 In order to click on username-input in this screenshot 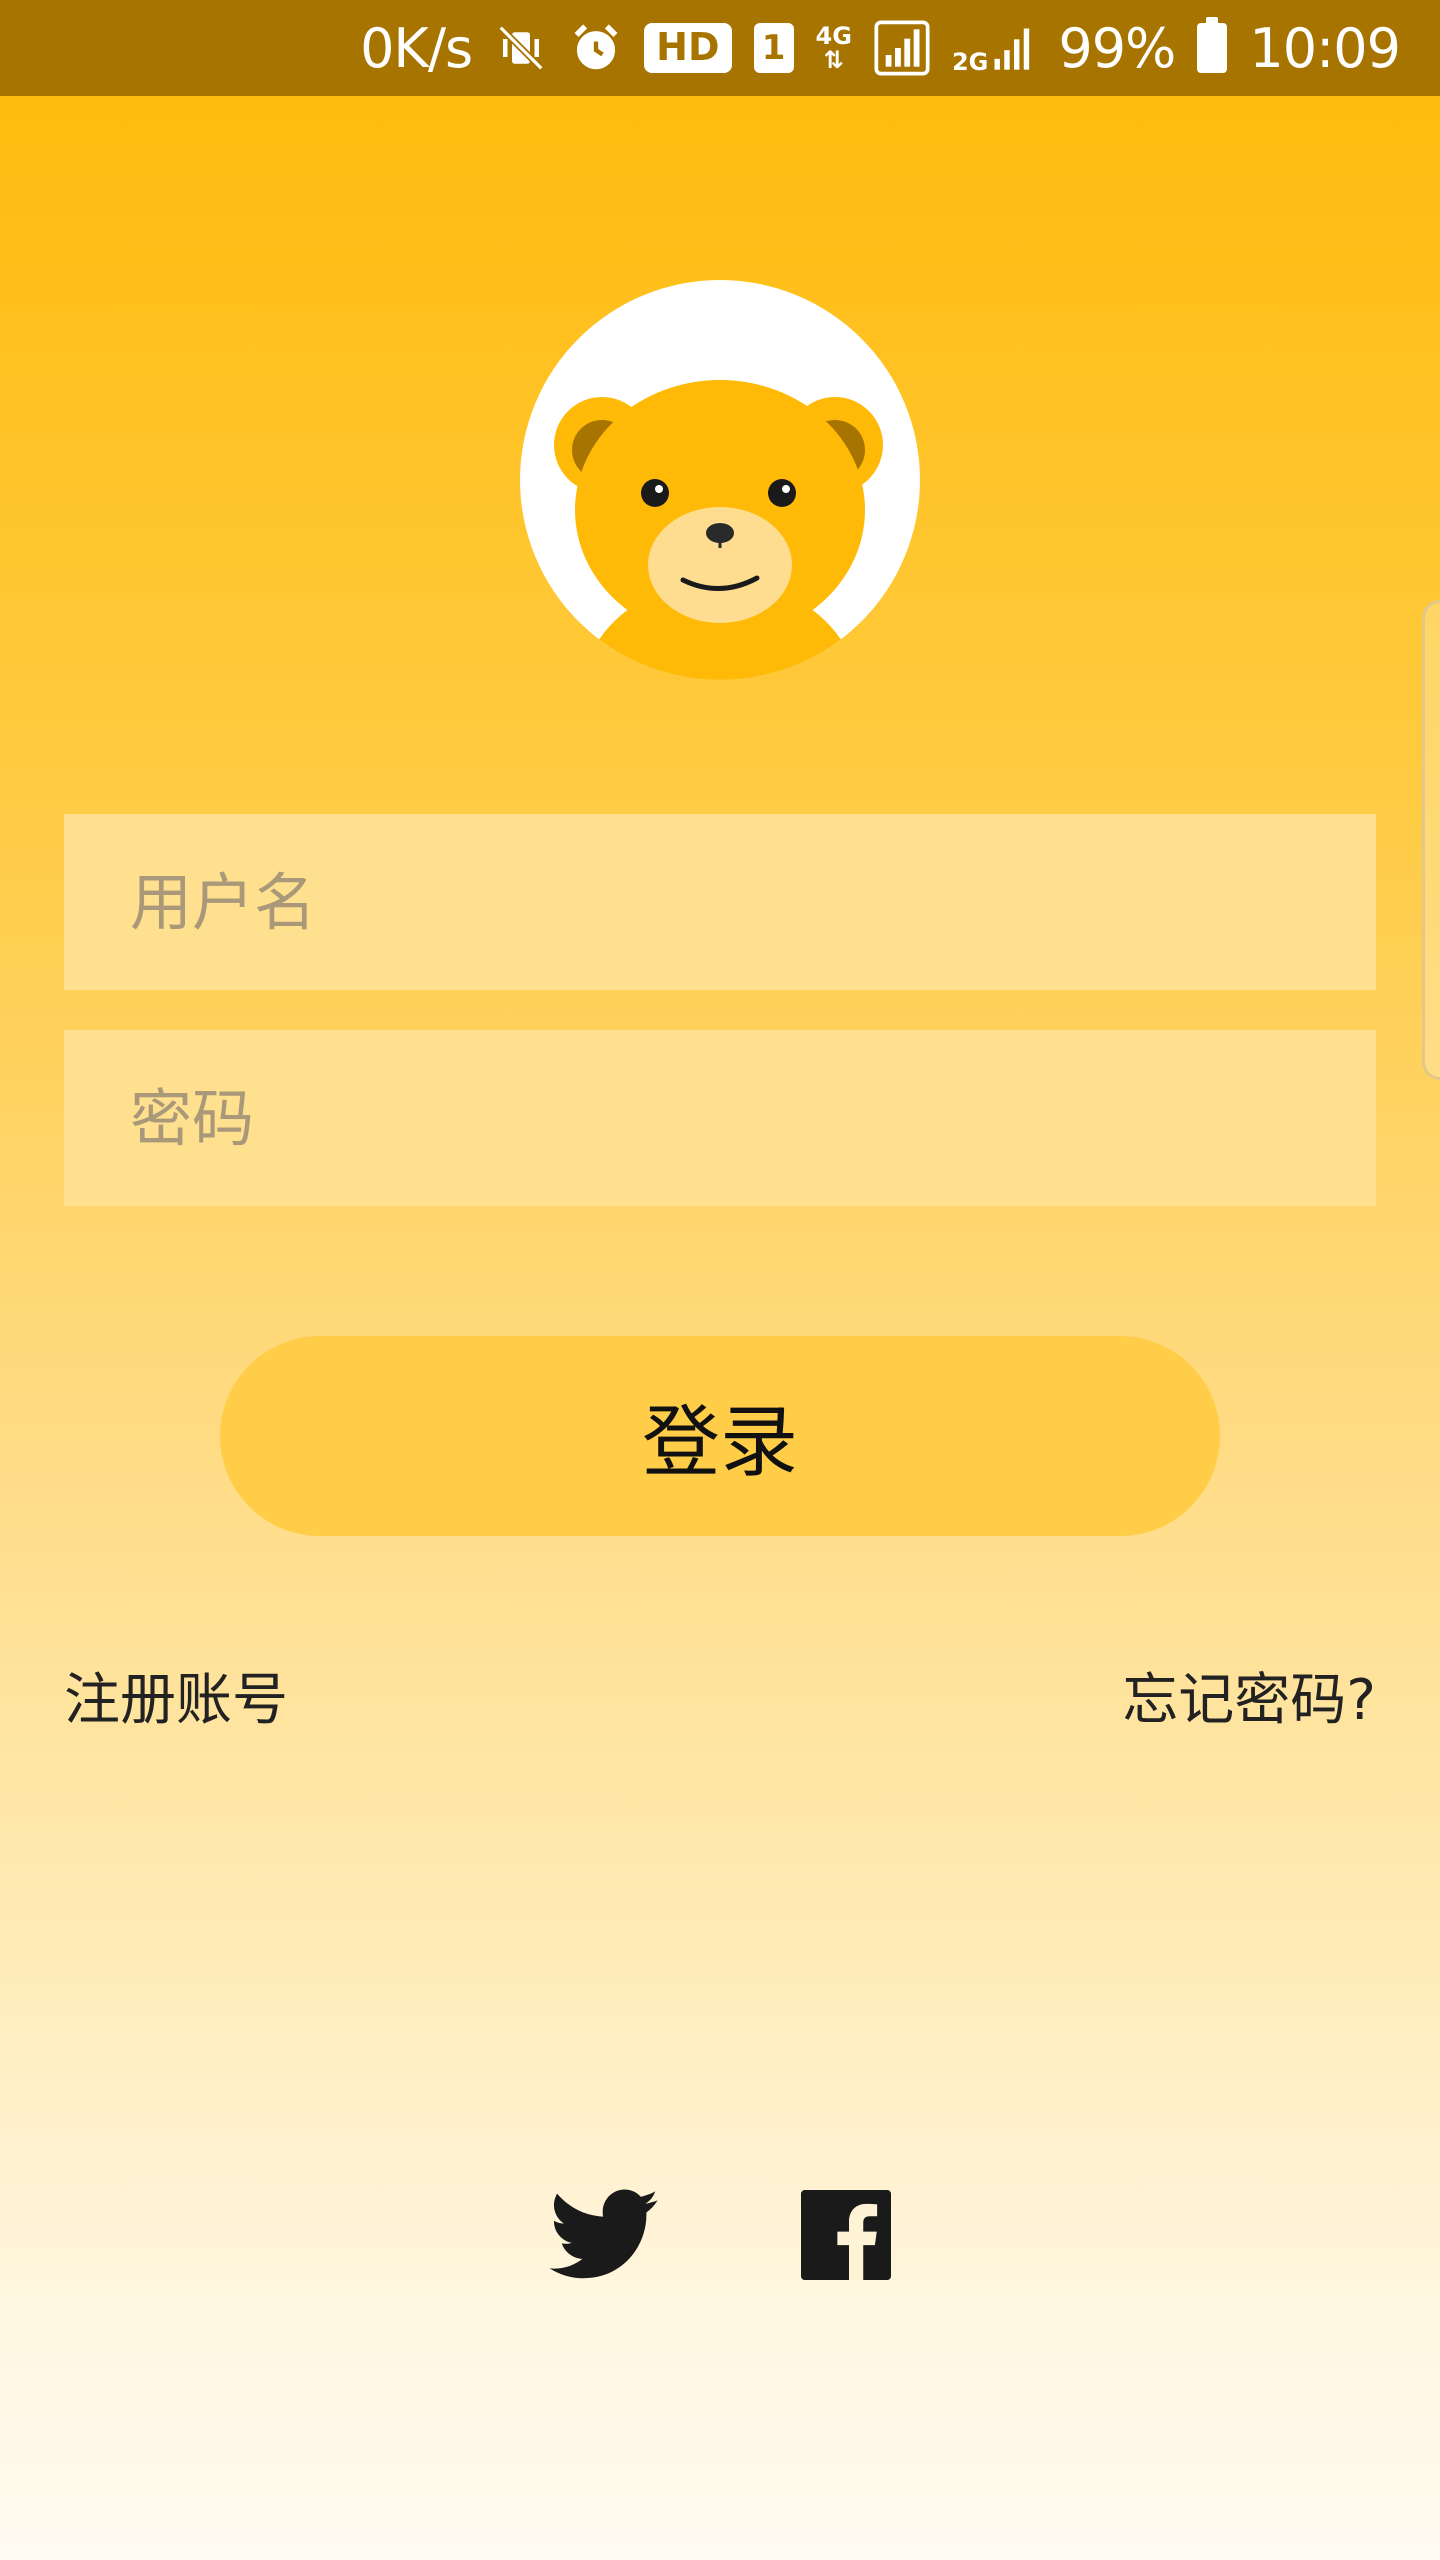, I will do `click(753, 902)`.